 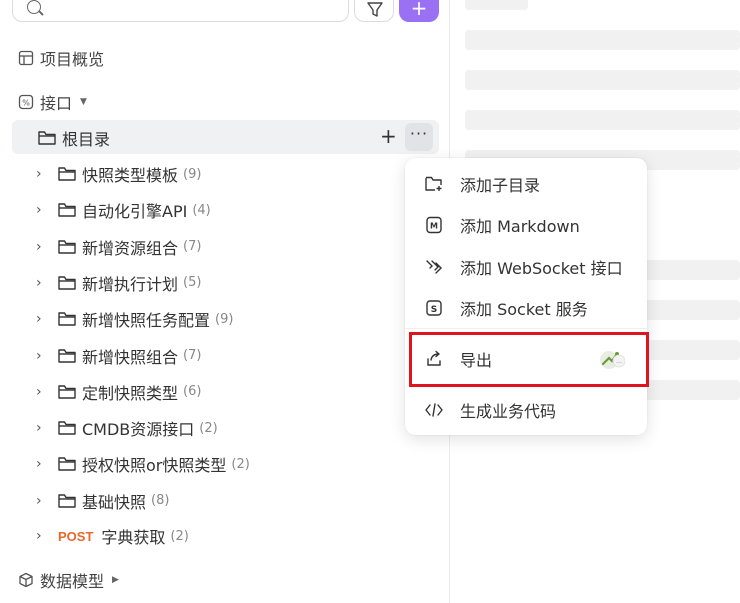 I want to click on caret-down-icon: ▼, so click(x=83, y=102).